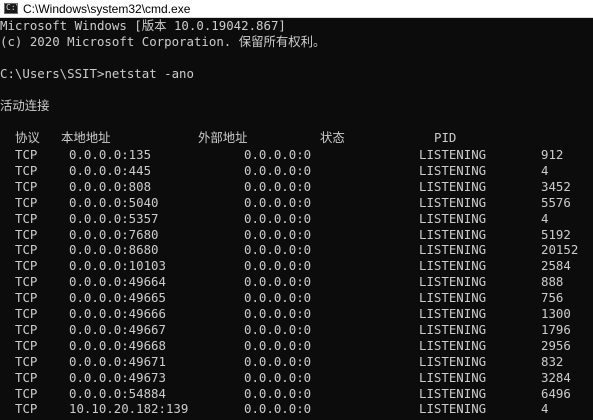 This screenshot has height=420, width=593. What do you see at coordinates (52, 73) in the screenshot?
I see `command-prompt: C:\Users\SSIT>` at bounding box center [52, 73].